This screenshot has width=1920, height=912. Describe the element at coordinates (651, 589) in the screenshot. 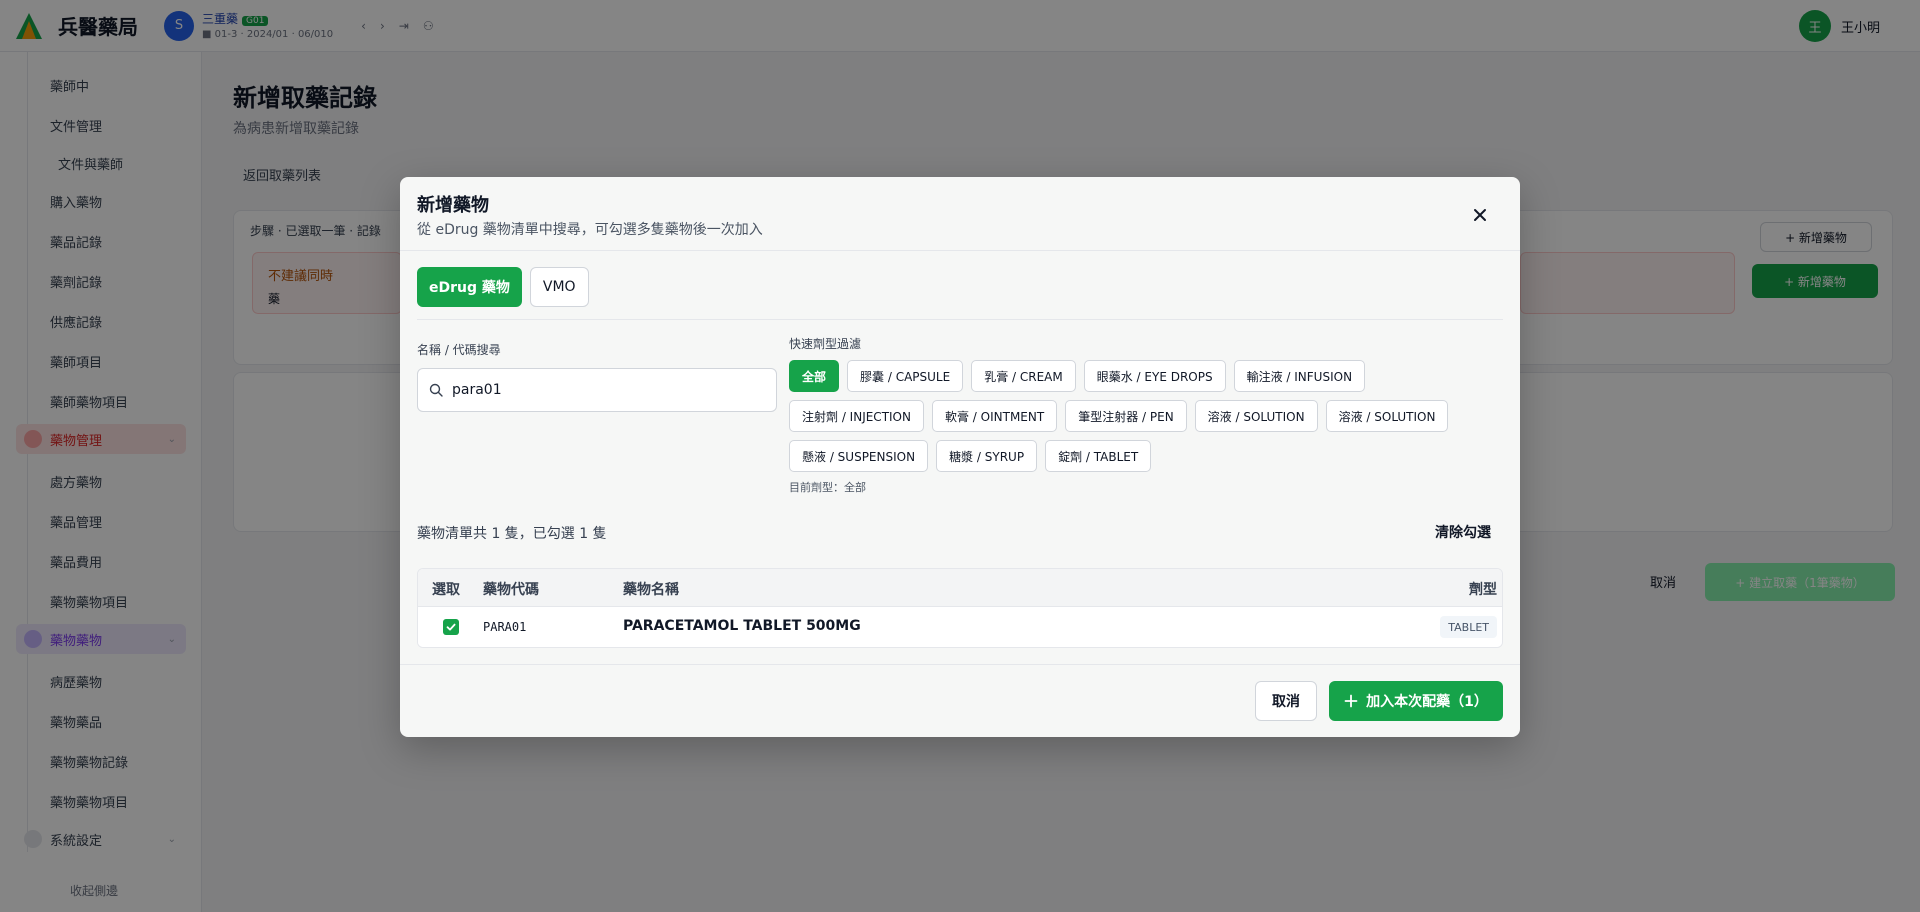

I see `header-name: 藥物名稱` at that location.